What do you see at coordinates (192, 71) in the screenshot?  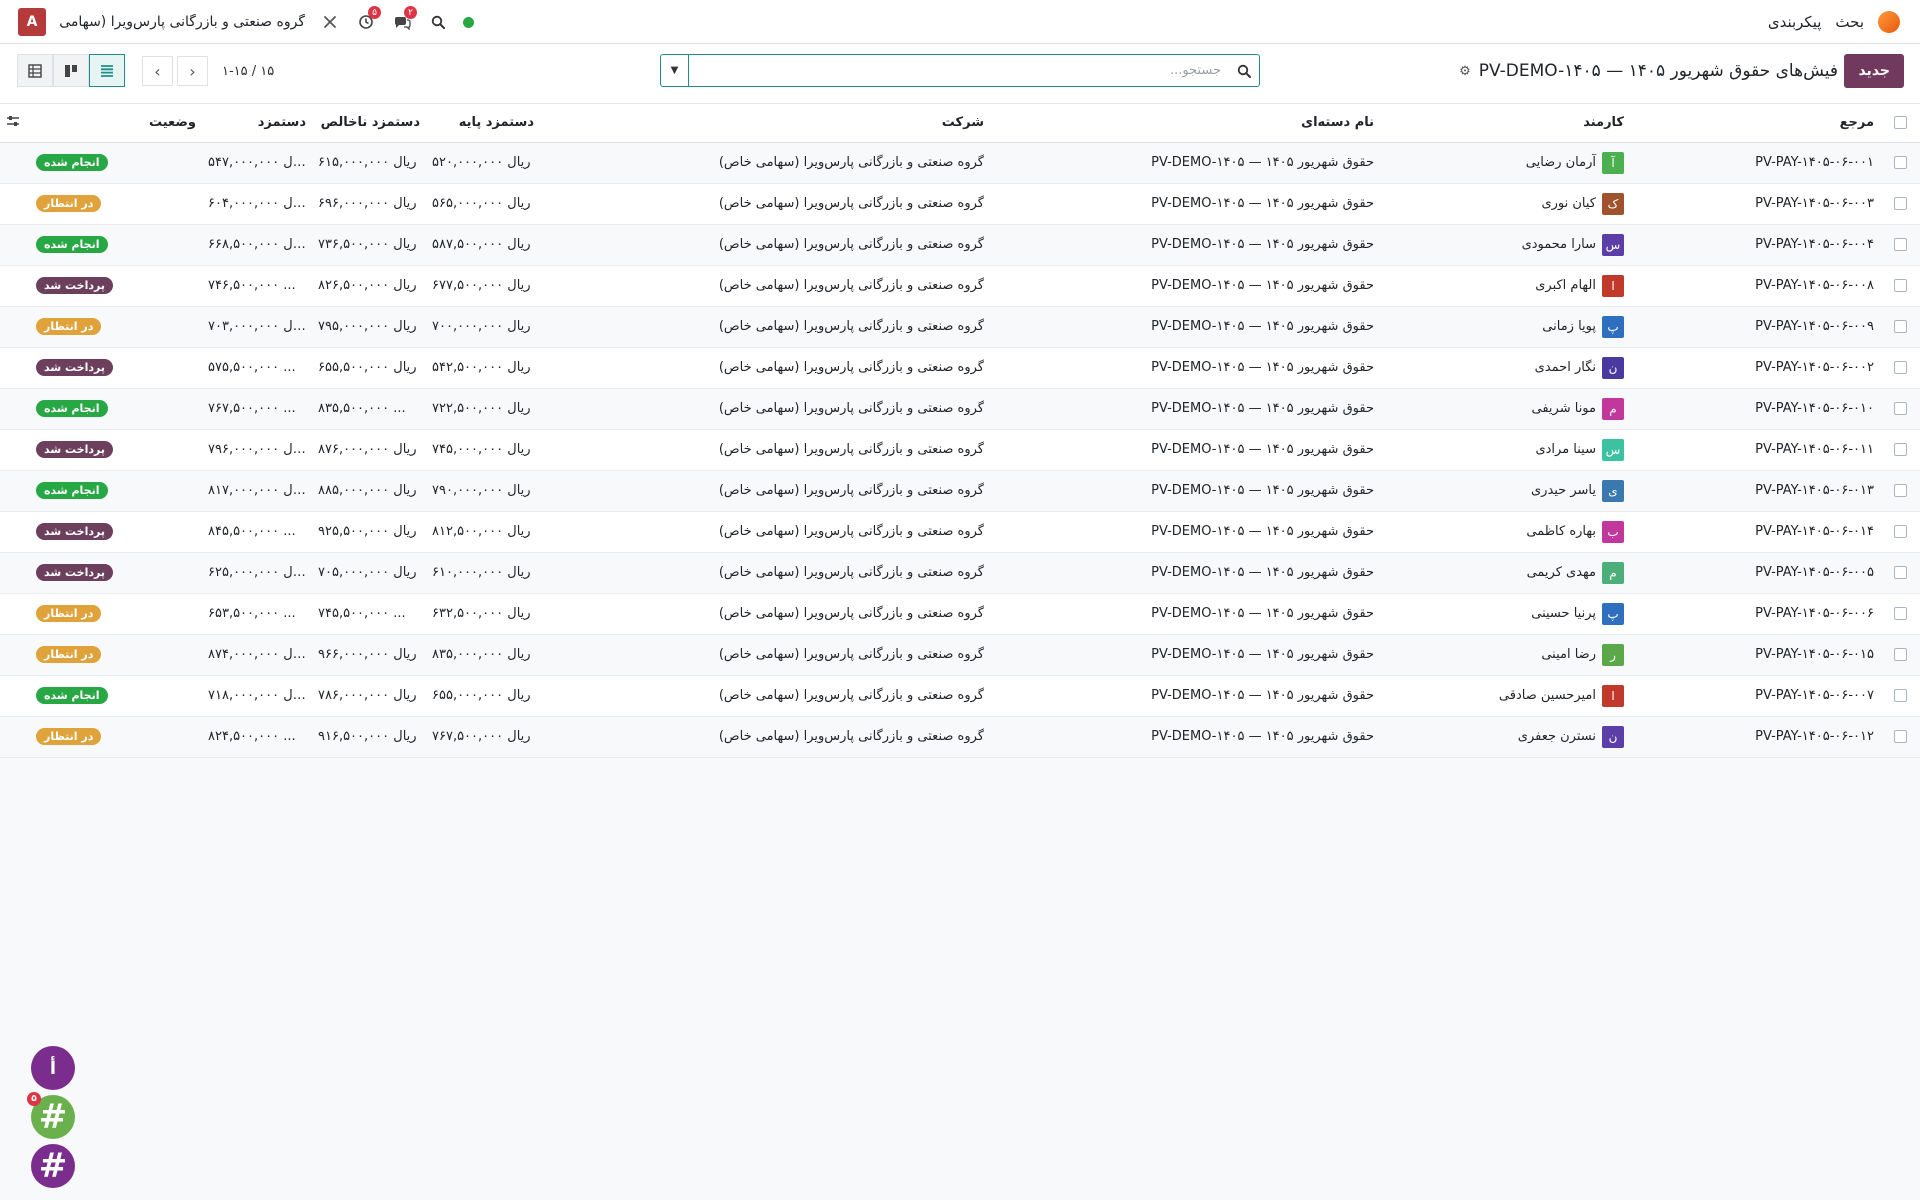 I see `pager-next-button: ›` at bounding box center [192, 71].